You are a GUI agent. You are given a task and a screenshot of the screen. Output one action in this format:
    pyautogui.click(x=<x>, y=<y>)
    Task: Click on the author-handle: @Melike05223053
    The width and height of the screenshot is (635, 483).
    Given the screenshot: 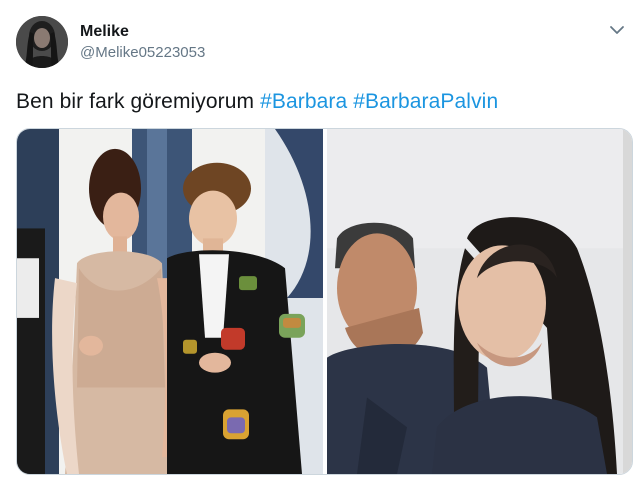 What is the action you would take?
    pyautogui.click(x=142, y=52)
    